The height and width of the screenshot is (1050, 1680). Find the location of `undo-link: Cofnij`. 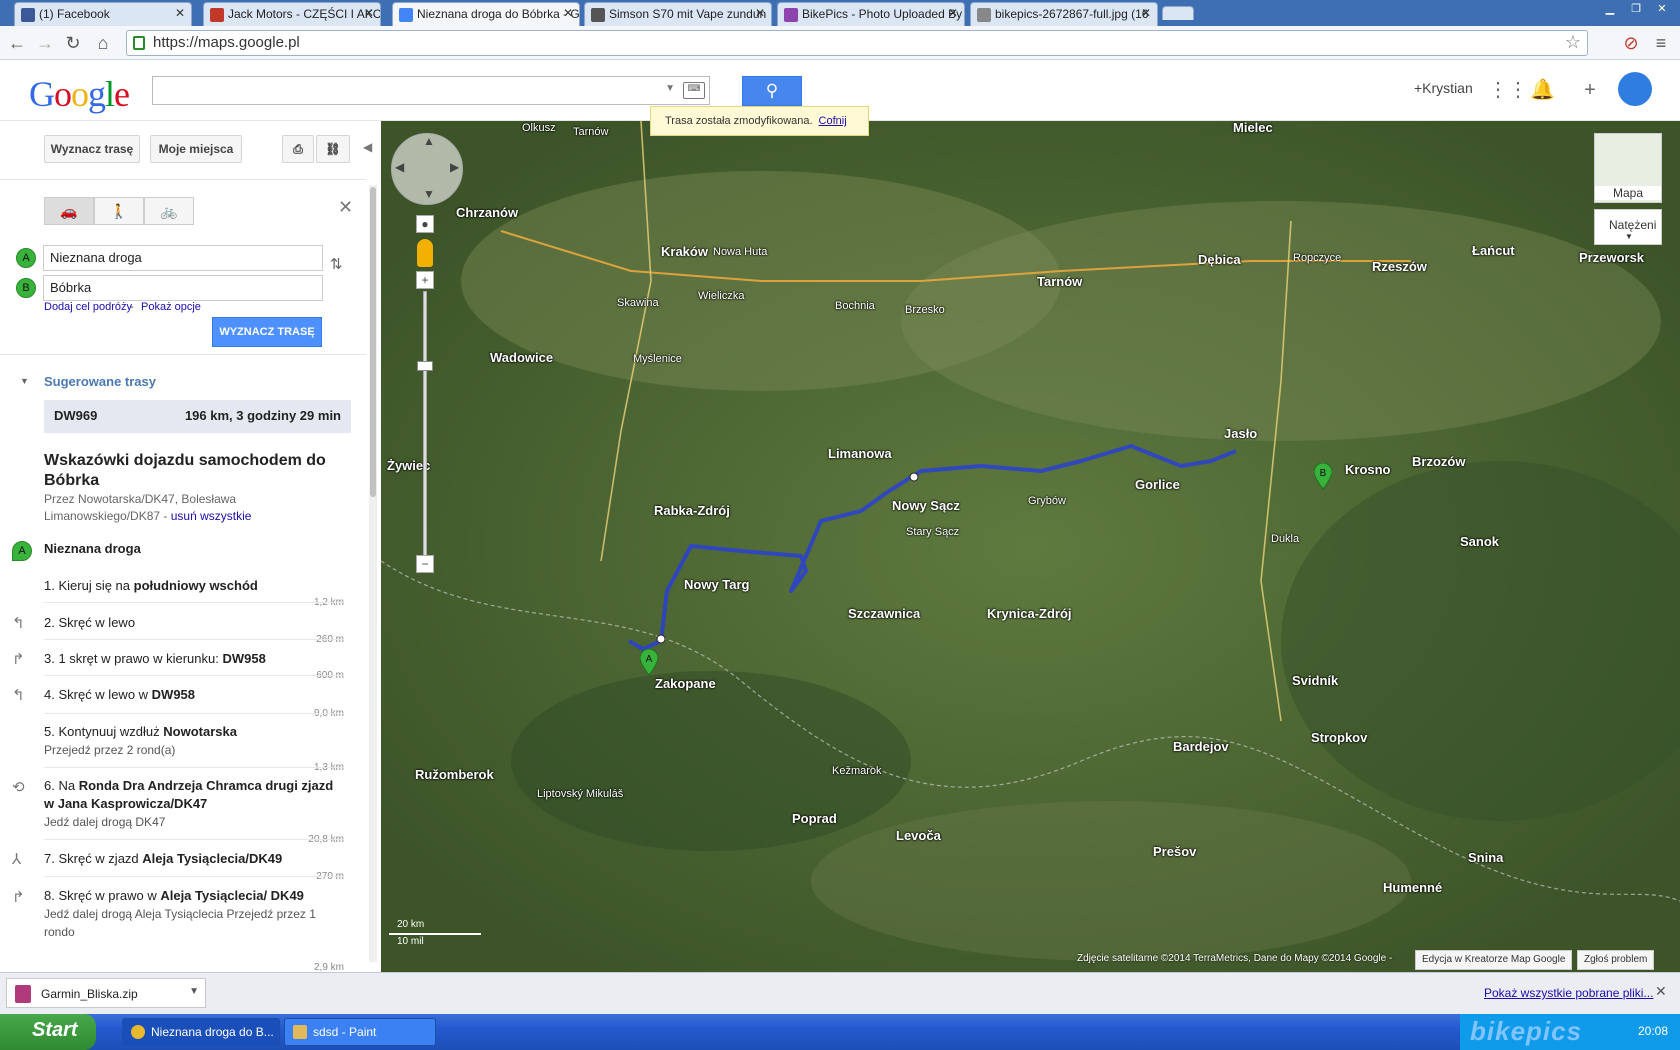

undo-link: Cofnij is located at coordinates (833, 121).